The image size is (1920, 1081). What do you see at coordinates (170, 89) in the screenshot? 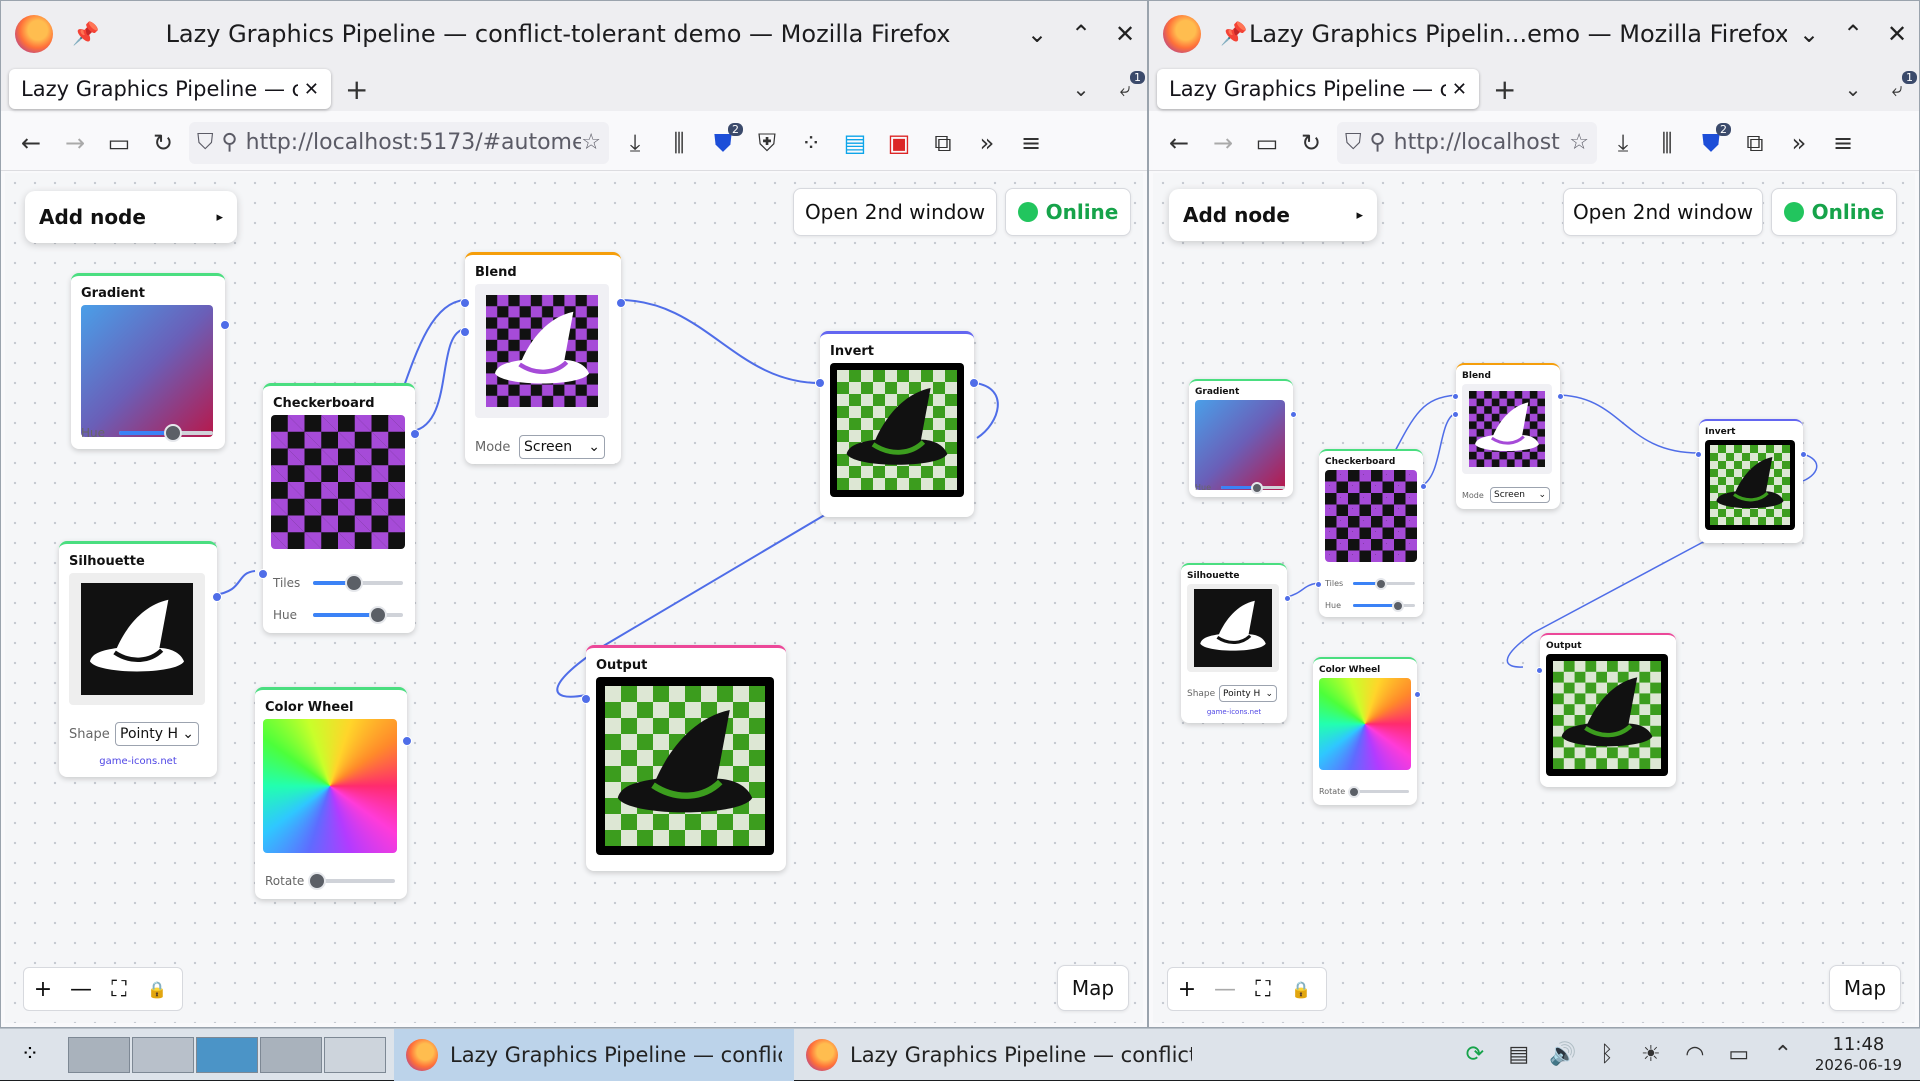
I see `tab-lazy-graphics: Lazy Graphics Pipeline — confl ✕` at bounding box center [170, 89].